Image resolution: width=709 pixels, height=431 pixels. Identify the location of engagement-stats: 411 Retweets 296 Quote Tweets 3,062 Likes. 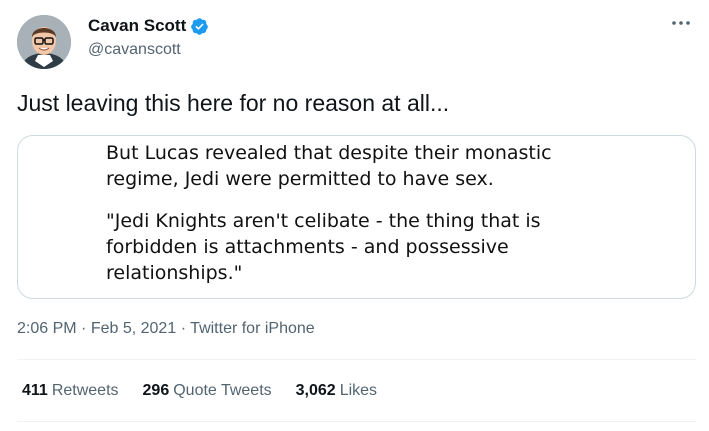
(199, 391).